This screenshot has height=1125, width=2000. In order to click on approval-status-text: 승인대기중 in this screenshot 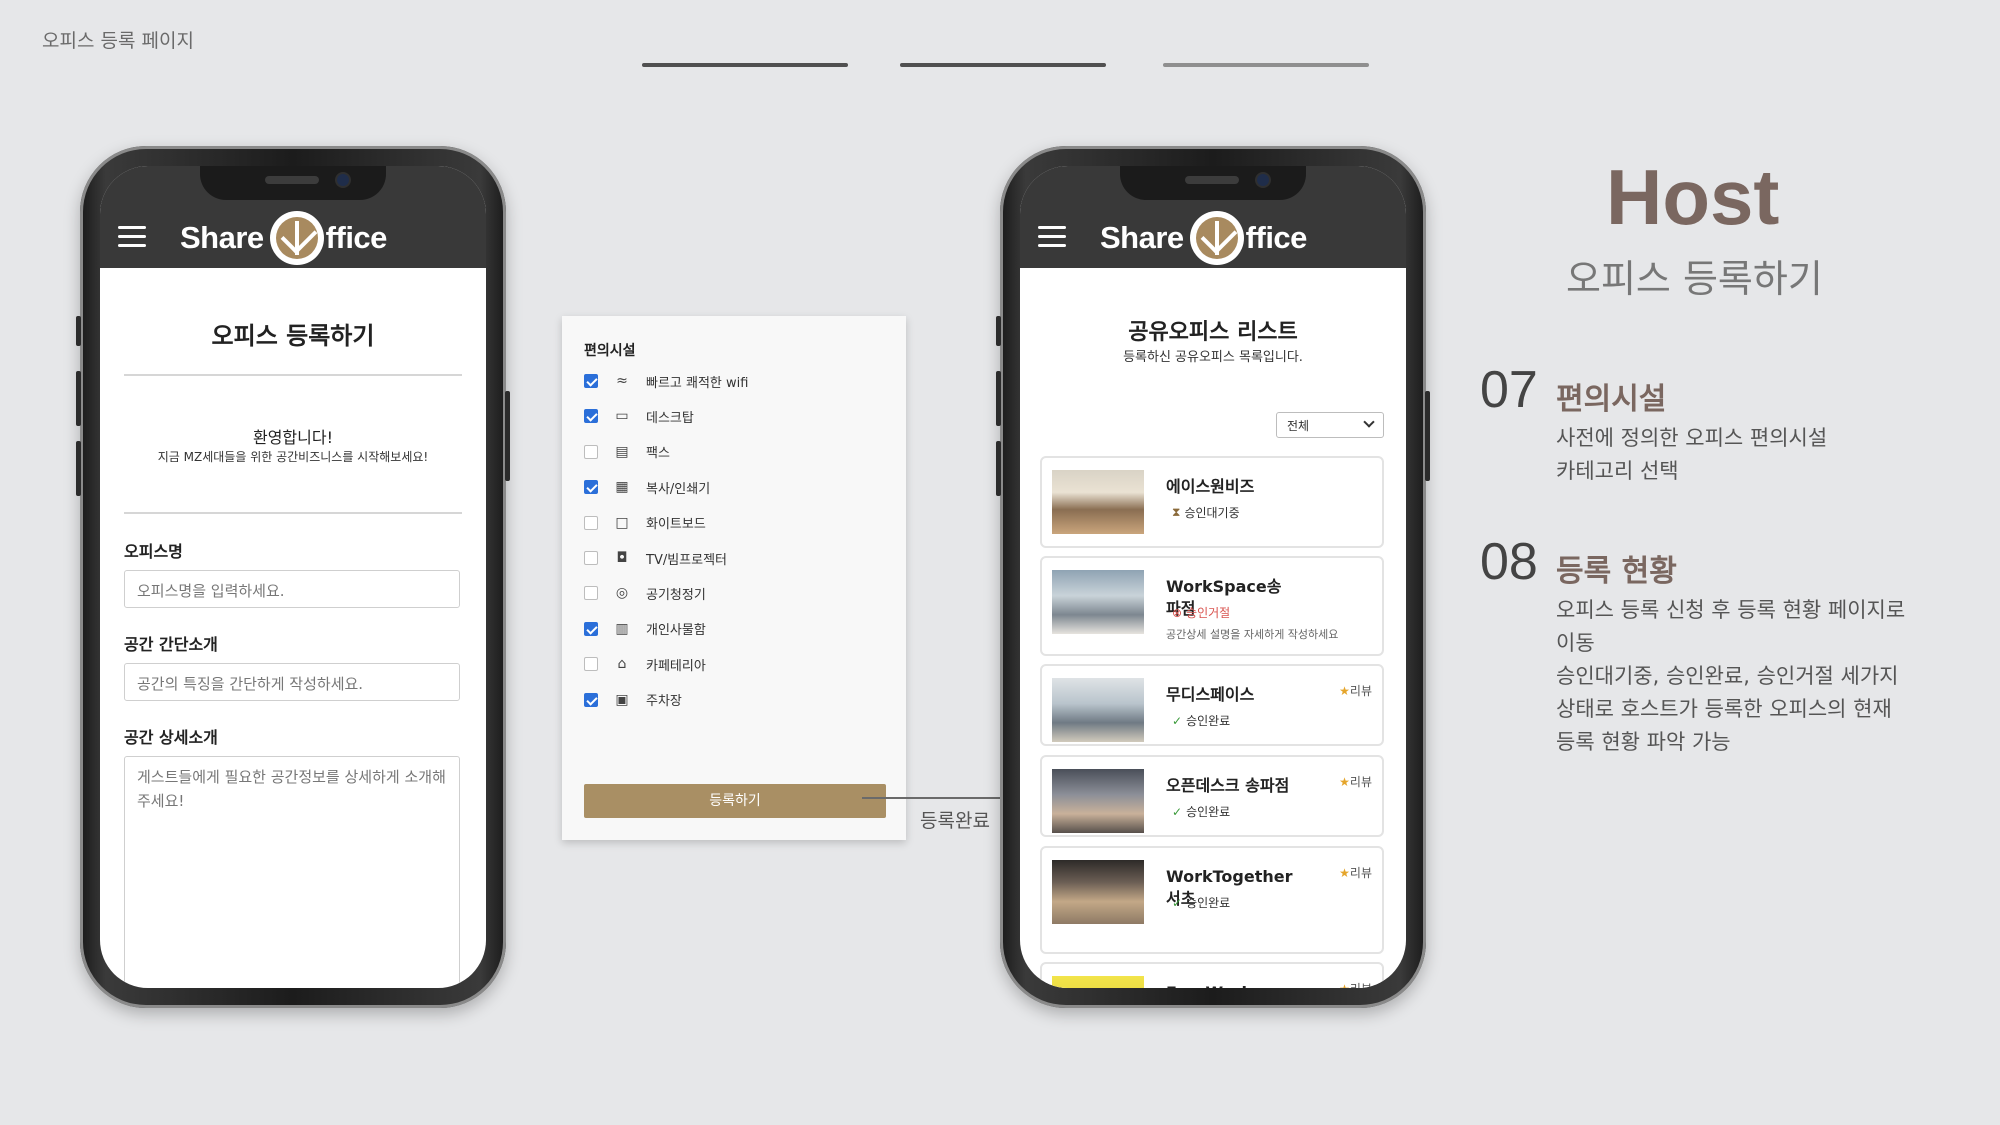, I will do `click(1212, 513)`.